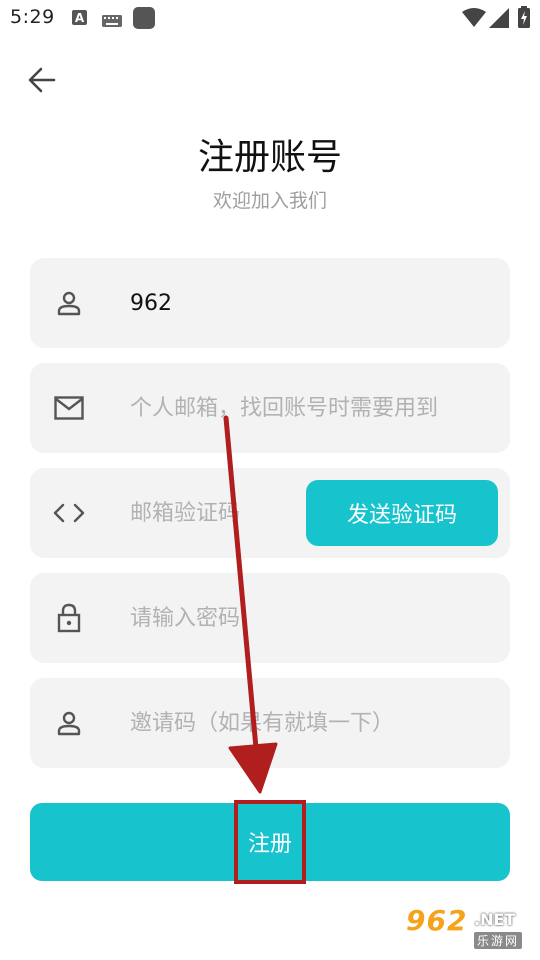  What do you see at coordinates (402, 513) in the screenshot?
I see `send-code-button: 发送验证码` at bounding box center [402, 513].